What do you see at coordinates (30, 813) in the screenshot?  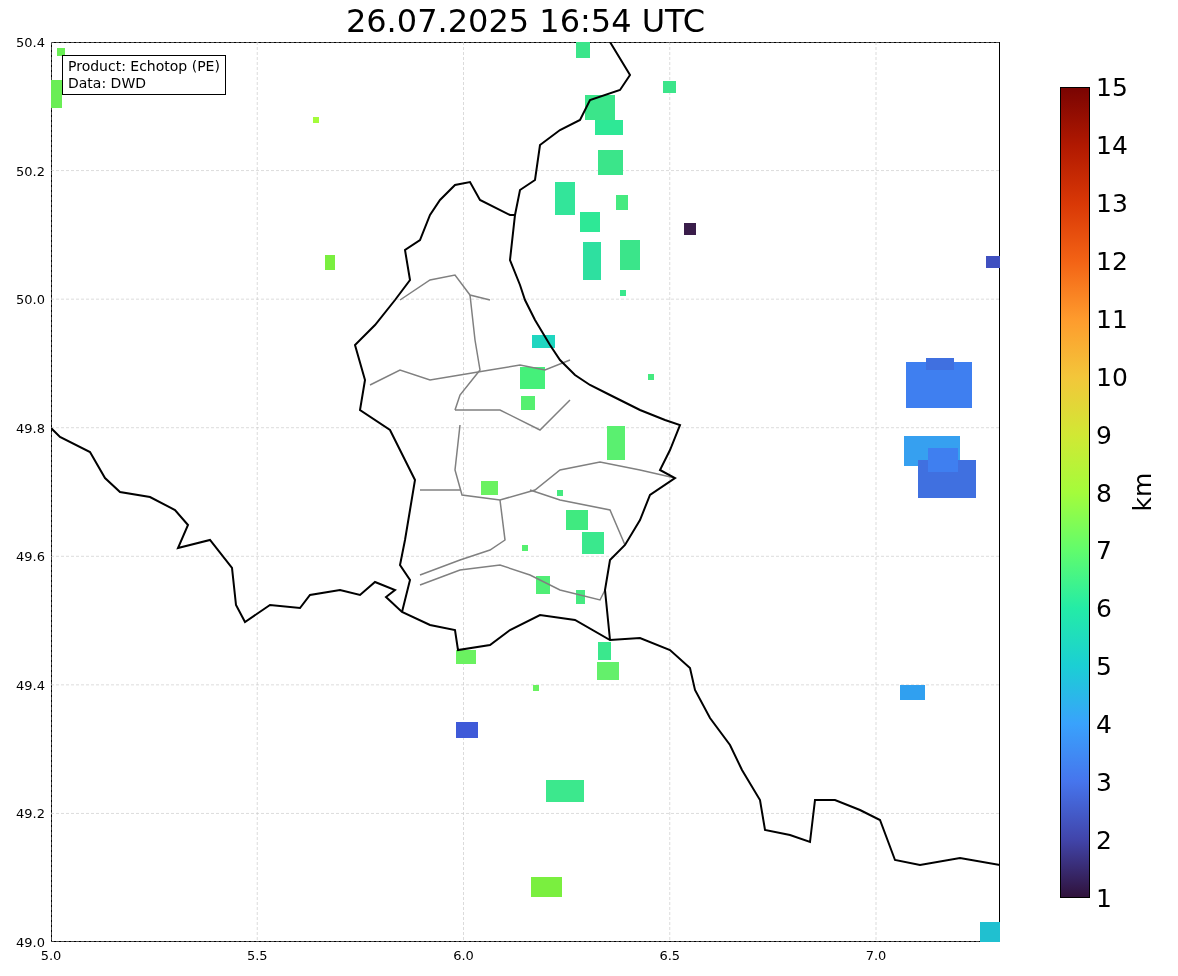 I see `y-tick-label: 49.2` at bounding box center [30, 813].